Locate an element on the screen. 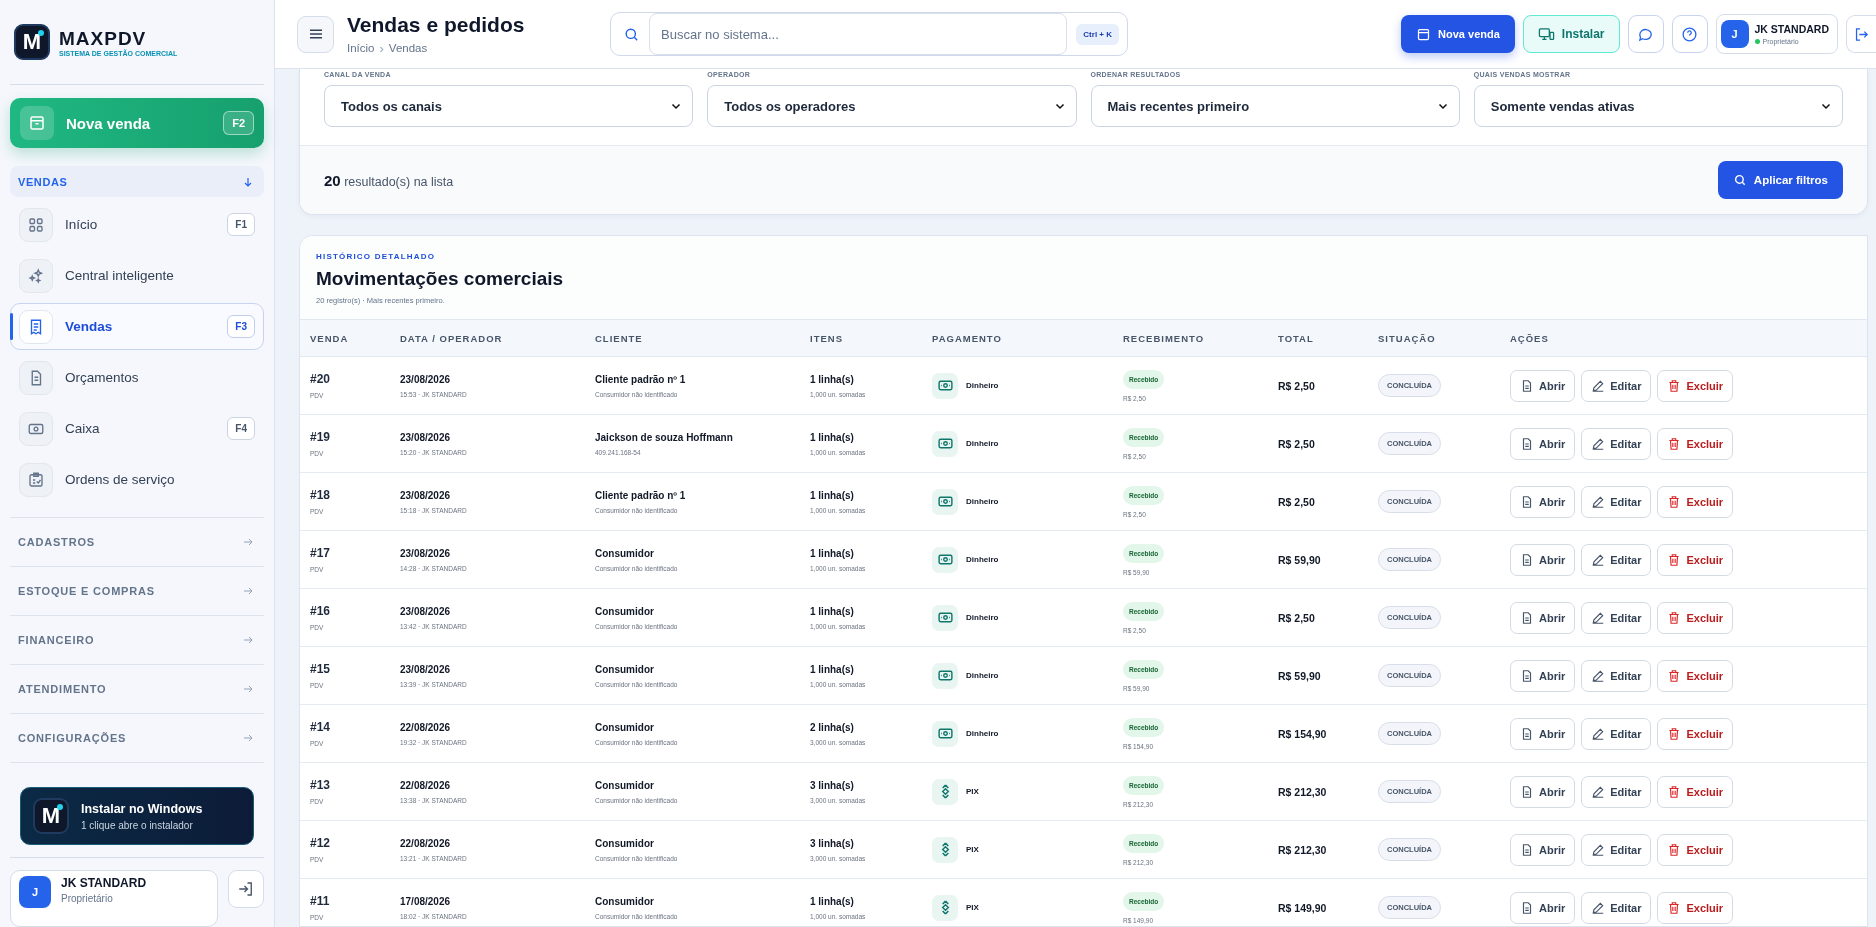 This screenshot has height=927, width=1876. monitor-icon is located at coordinates (1546, 34).